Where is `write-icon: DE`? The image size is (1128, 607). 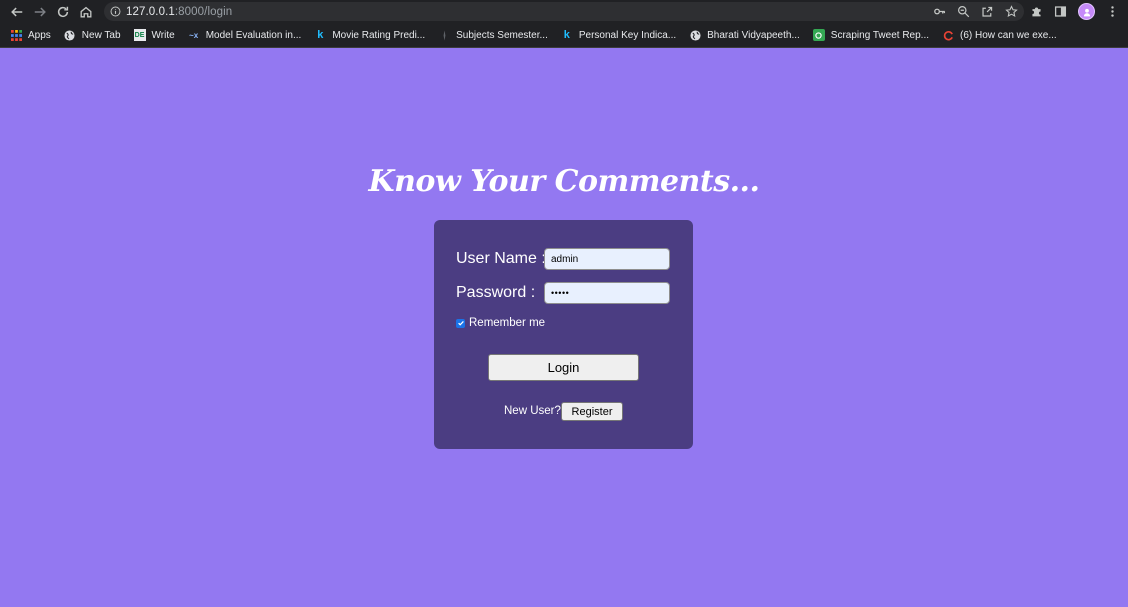
write-icon: DE is located at coordinates (139, 35).